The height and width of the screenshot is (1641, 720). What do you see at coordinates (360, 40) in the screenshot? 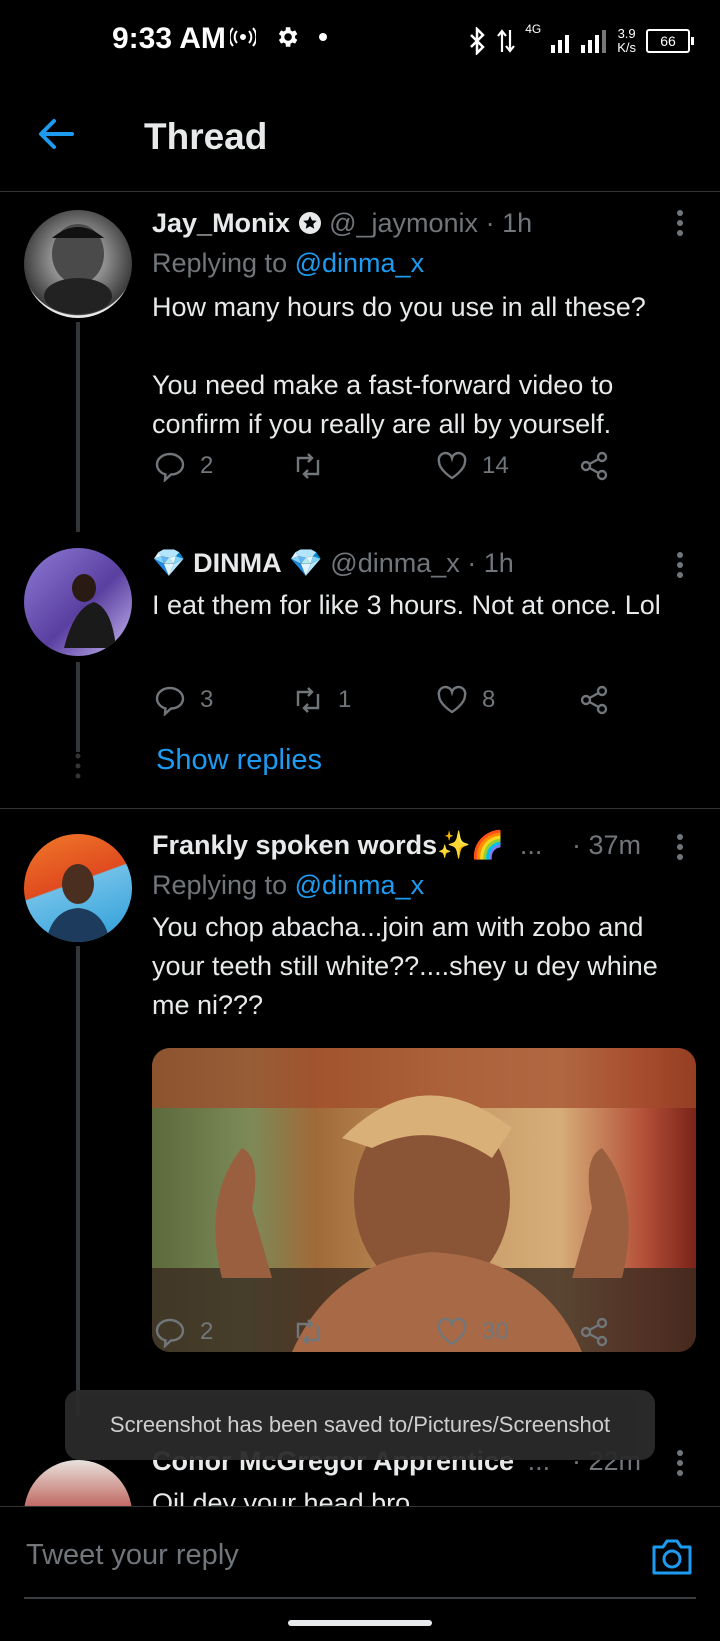
I see `status-bar: 9:33 AM 4G 3.9 K/s 66` at bounding box center [360, 40].